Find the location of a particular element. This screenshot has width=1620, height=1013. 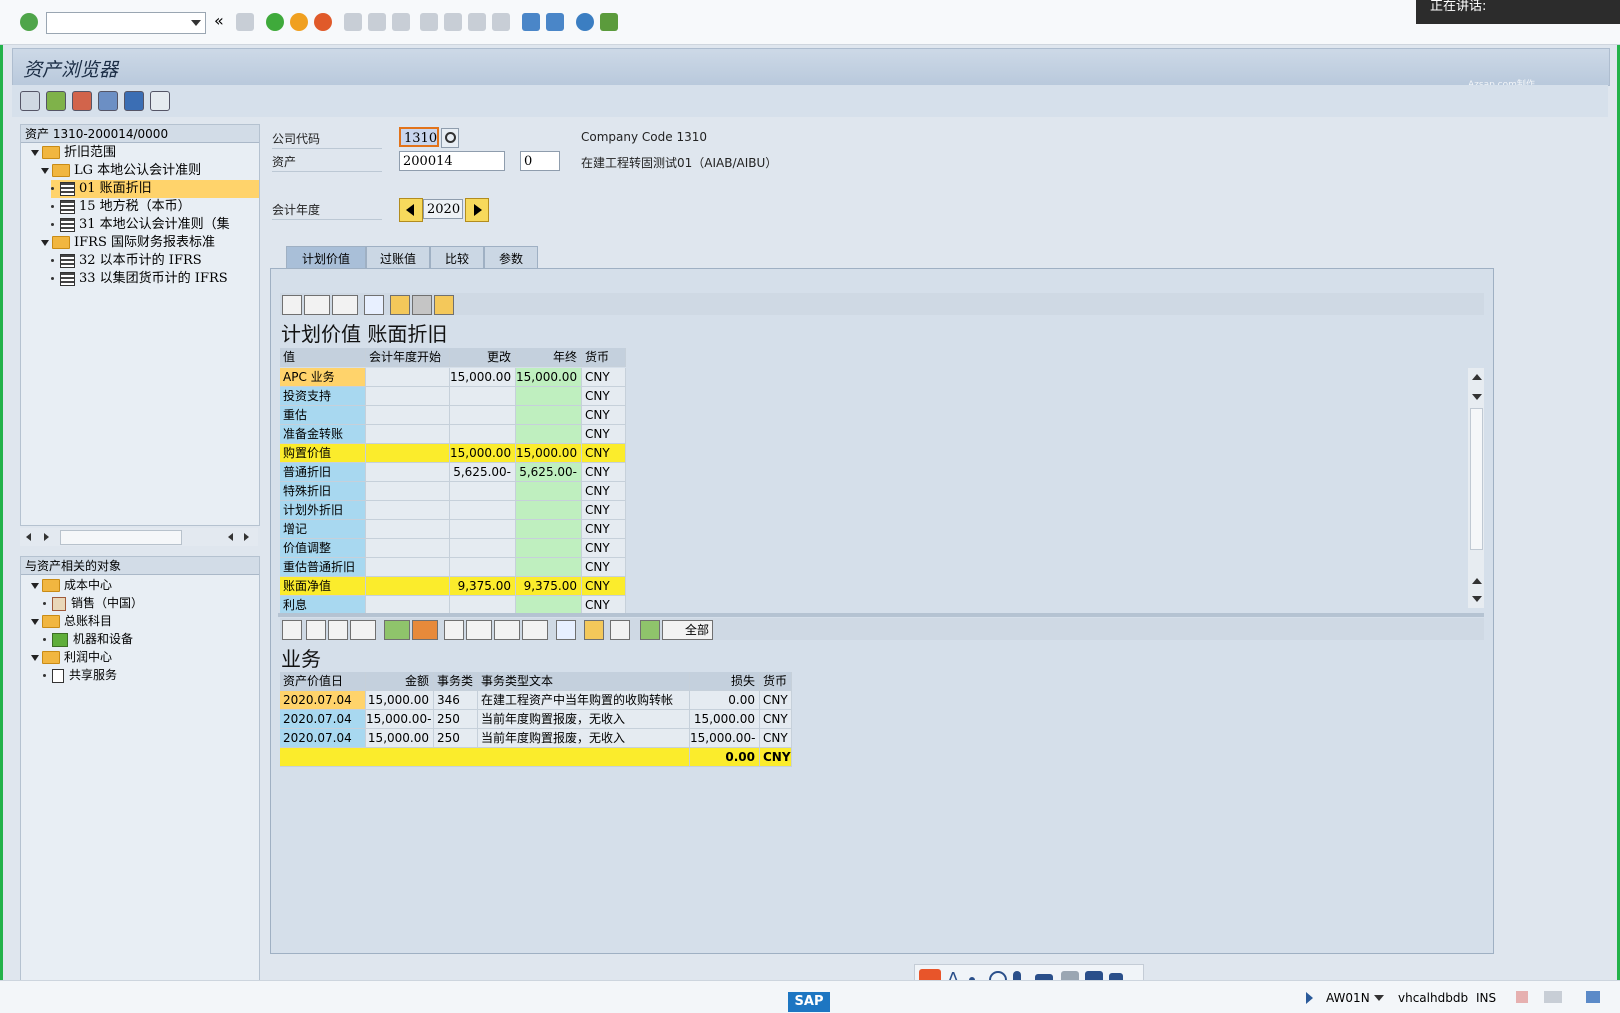

planned-values-vertical-scrollbar is located at coordinates (1476, 488).